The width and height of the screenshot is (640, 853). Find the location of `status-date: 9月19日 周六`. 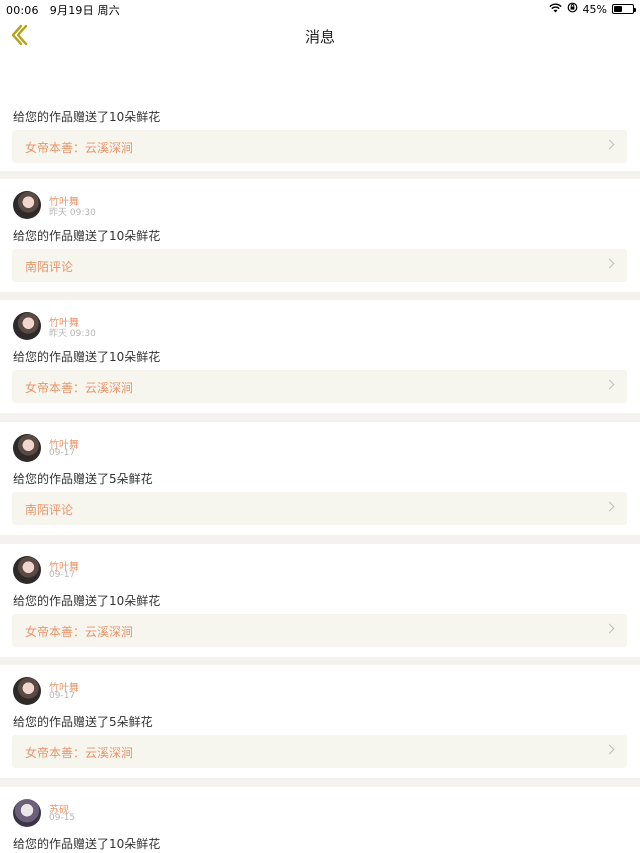

status-date: 9月19日 周六 is located at coordinates (84, 10).